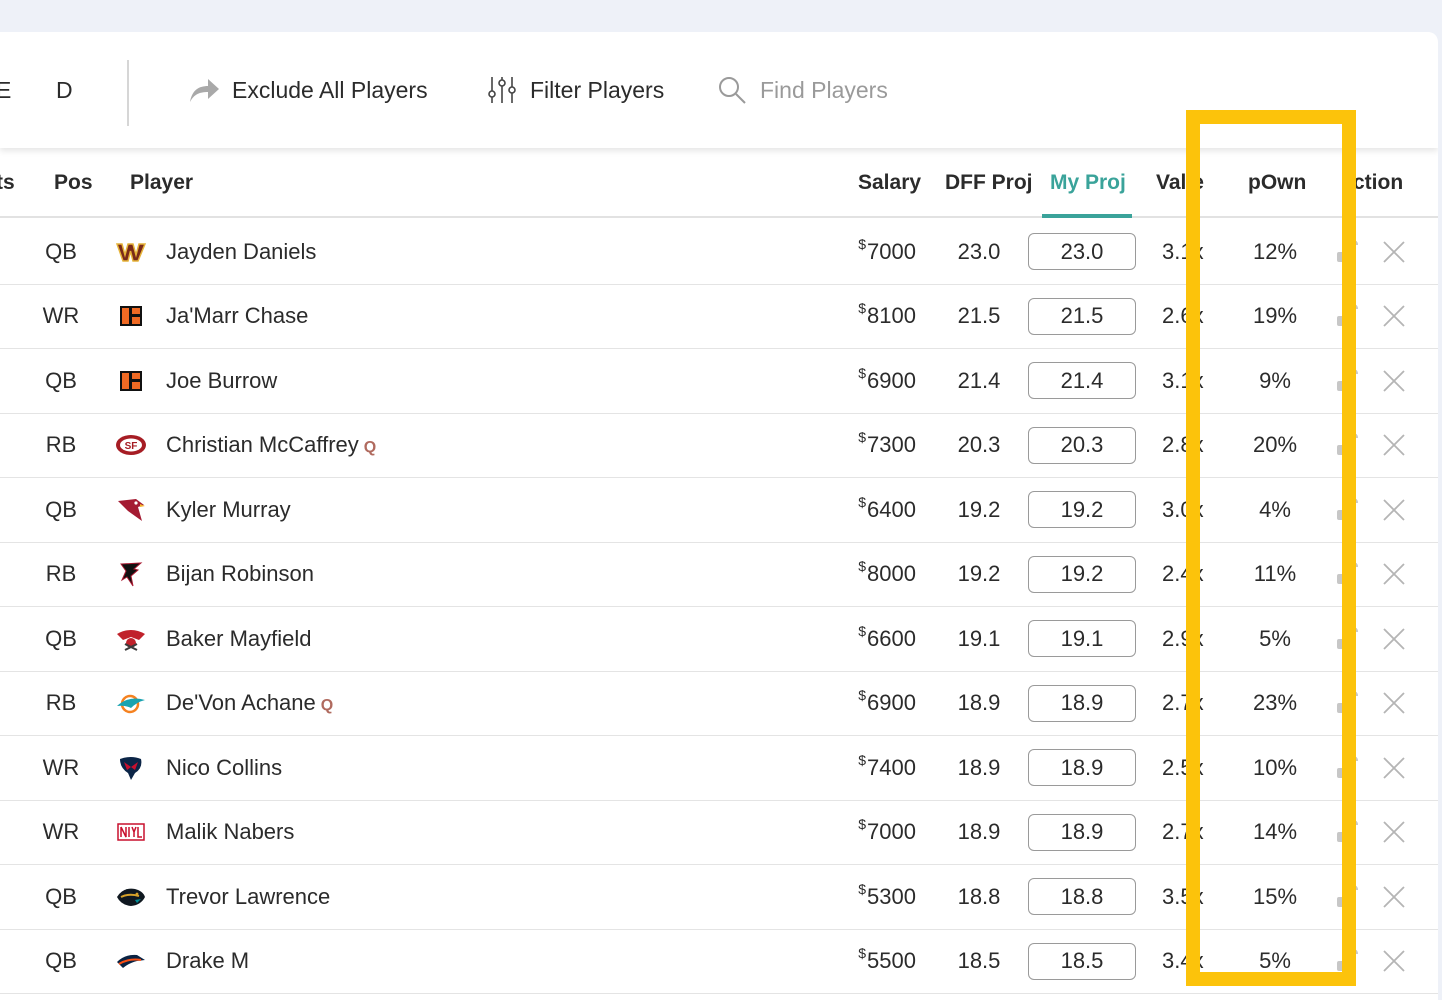 The width and height of the screenshot is (1442, 1000). What do you see at coordinates (719, 768) in the screenshot?
I see `table-row: WR Nico Collins $7400 18.9 18.9 2.5x 10%` at bounding box center [719, 768].